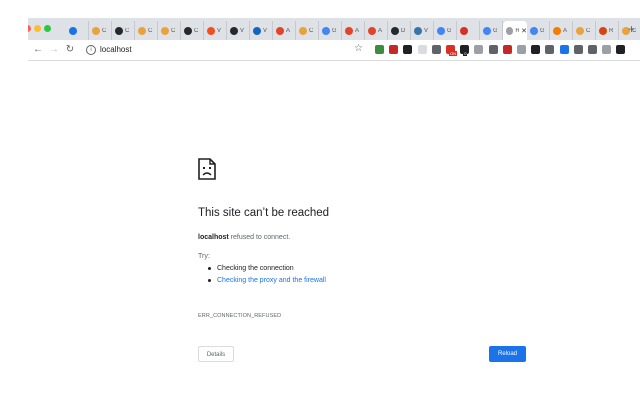 The width and height of the screenshot is (640, 400). What do you see at coordinates (631, 29) in the screenshot?
I see `new-tab-button: +` at bounding box center [631, 29].